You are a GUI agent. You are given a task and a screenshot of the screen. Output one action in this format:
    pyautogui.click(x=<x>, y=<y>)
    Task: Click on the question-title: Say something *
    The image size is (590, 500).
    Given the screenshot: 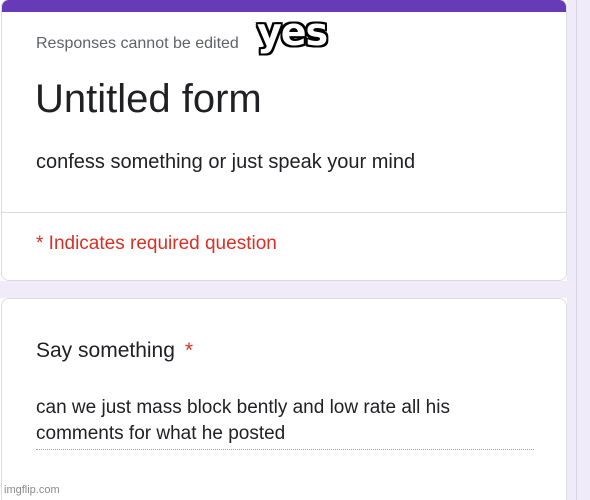 What is the action you would take?
    pyautogui.click(x=114, y=351)
    